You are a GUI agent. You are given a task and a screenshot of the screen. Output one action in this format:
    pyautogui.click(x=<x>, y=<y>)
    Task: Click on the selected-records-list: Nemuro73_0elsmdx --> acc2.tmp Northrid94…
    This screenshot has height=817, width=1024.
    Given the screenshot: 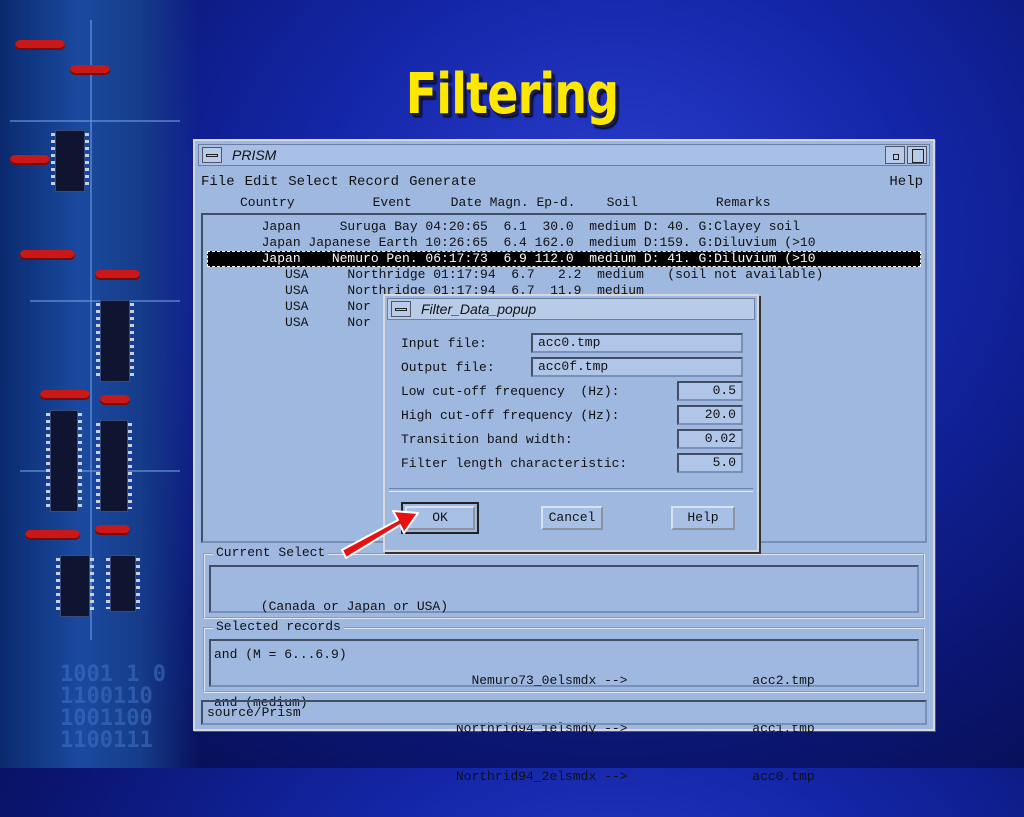 What is the action you would take?
    pyautogui.click(x=564, y=711)
    